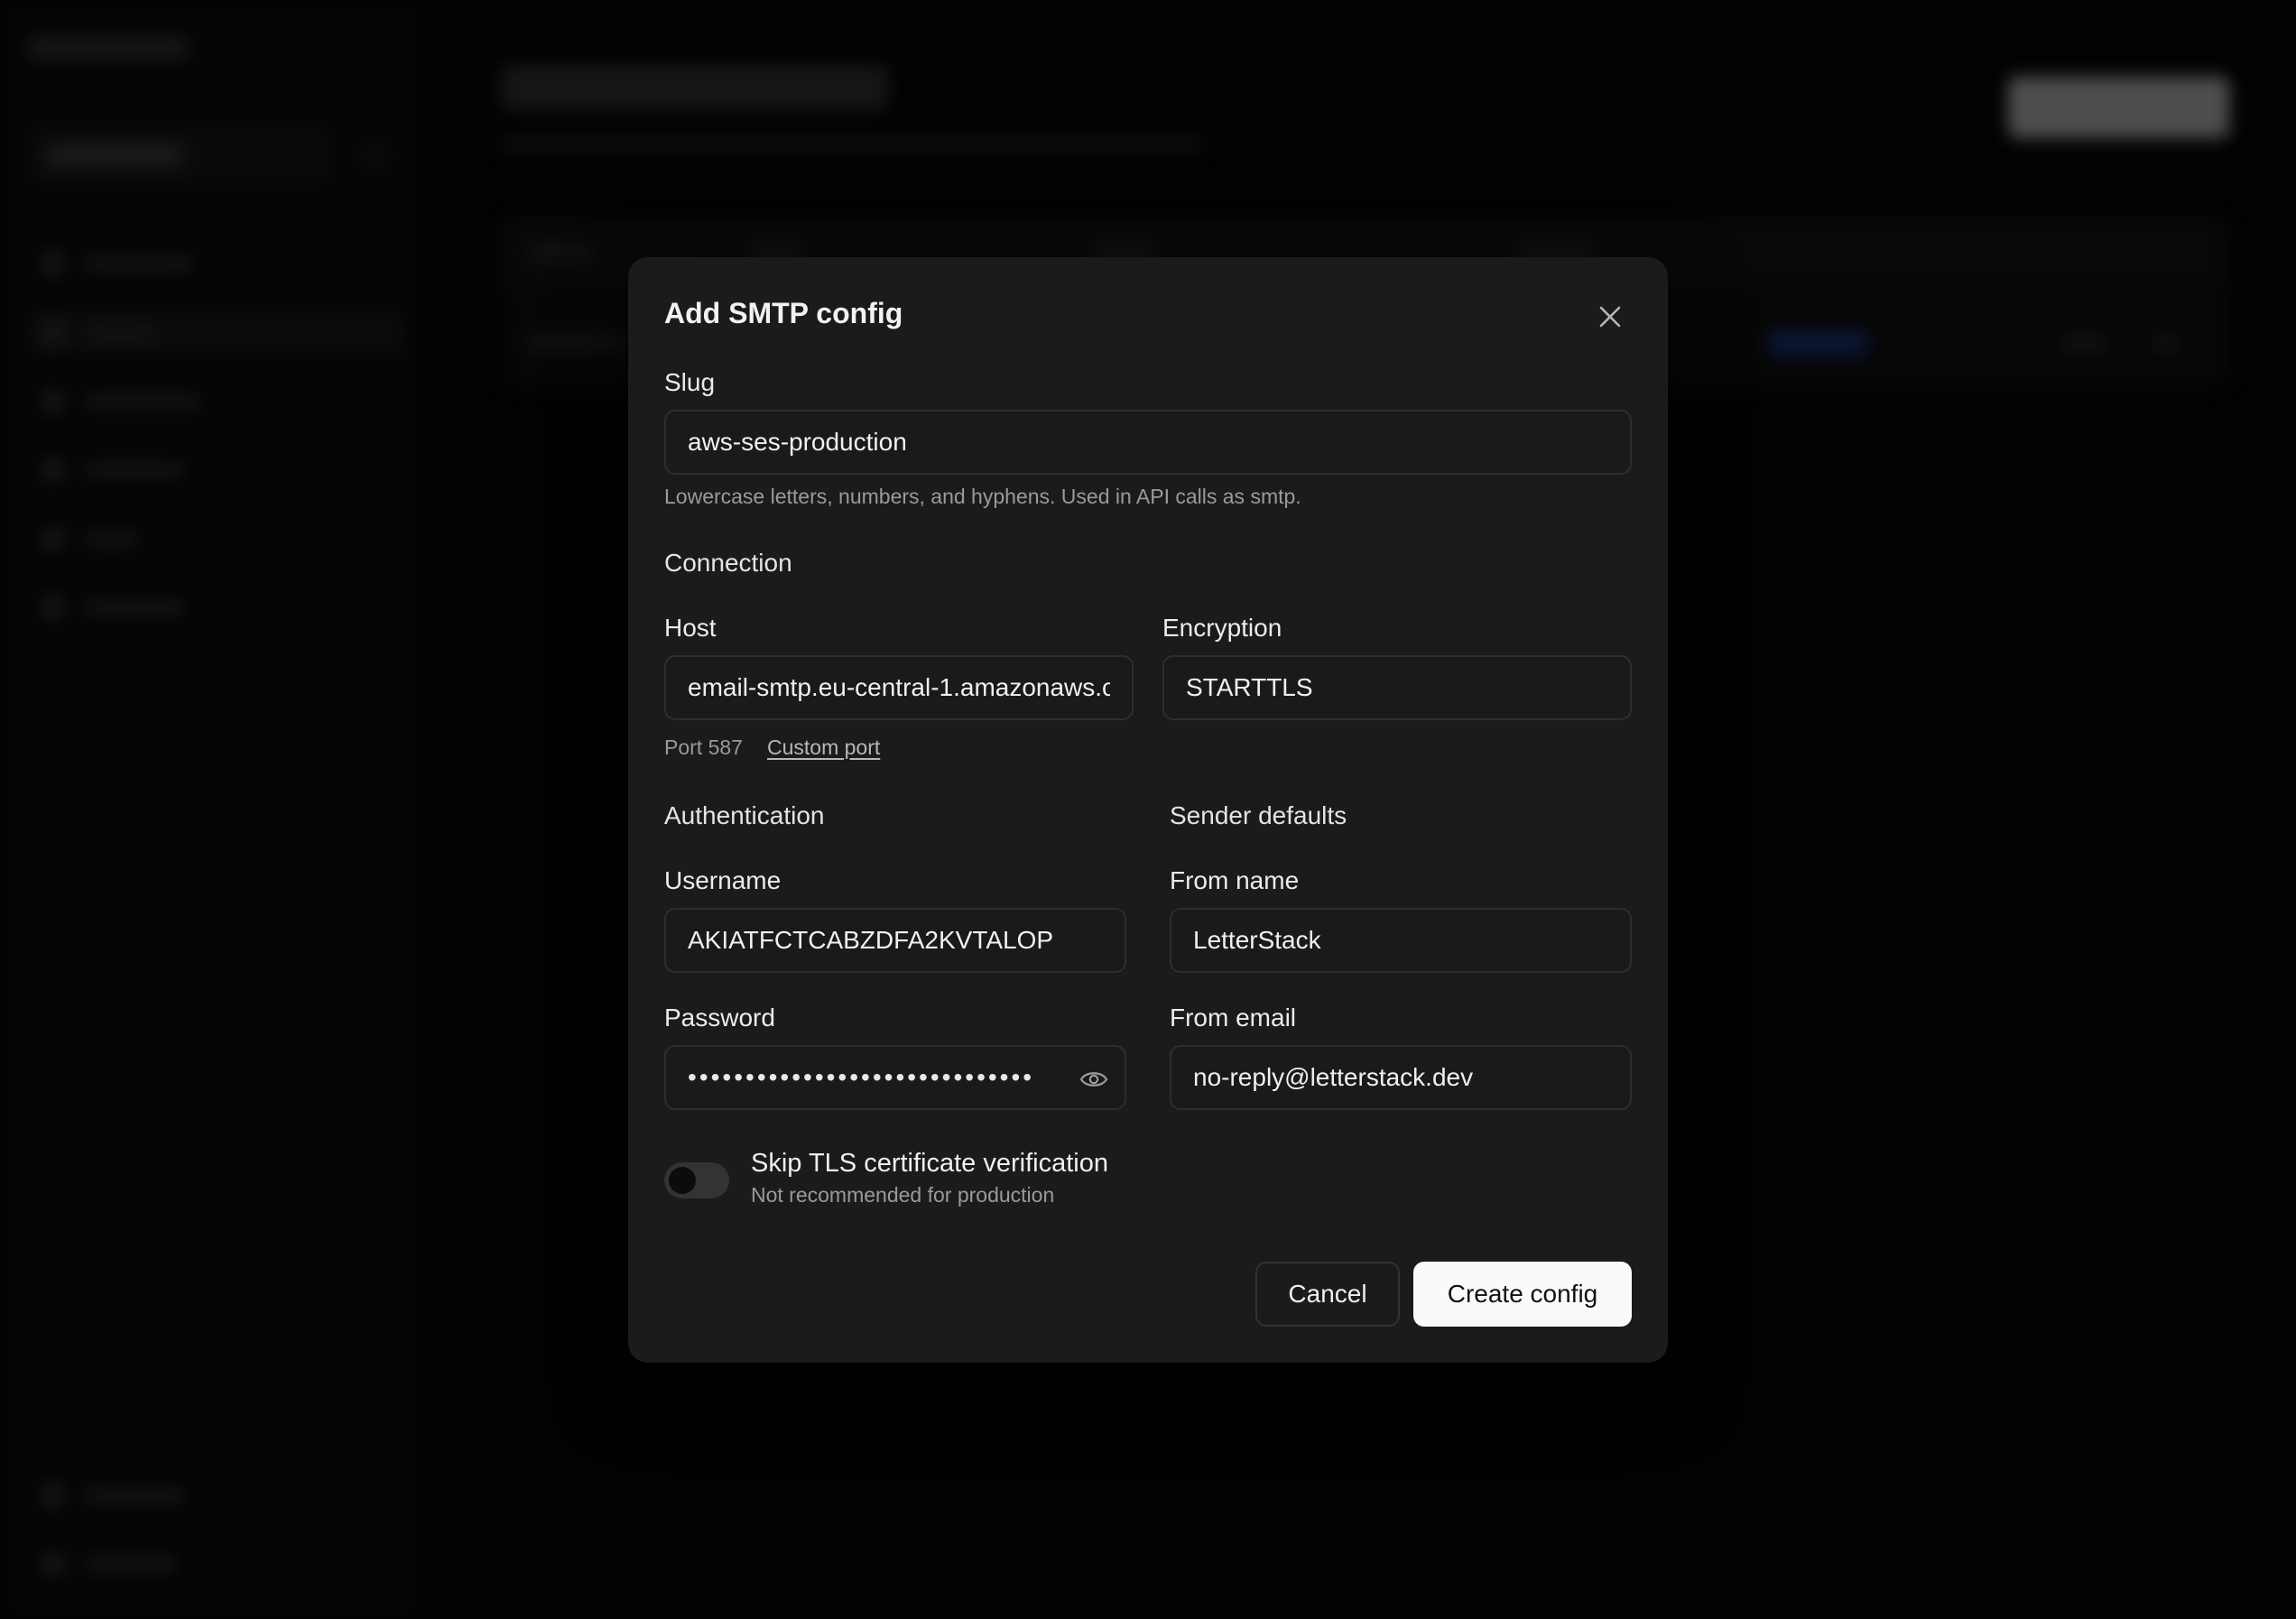  I want to click on username-label: Username, so click(723, 880).